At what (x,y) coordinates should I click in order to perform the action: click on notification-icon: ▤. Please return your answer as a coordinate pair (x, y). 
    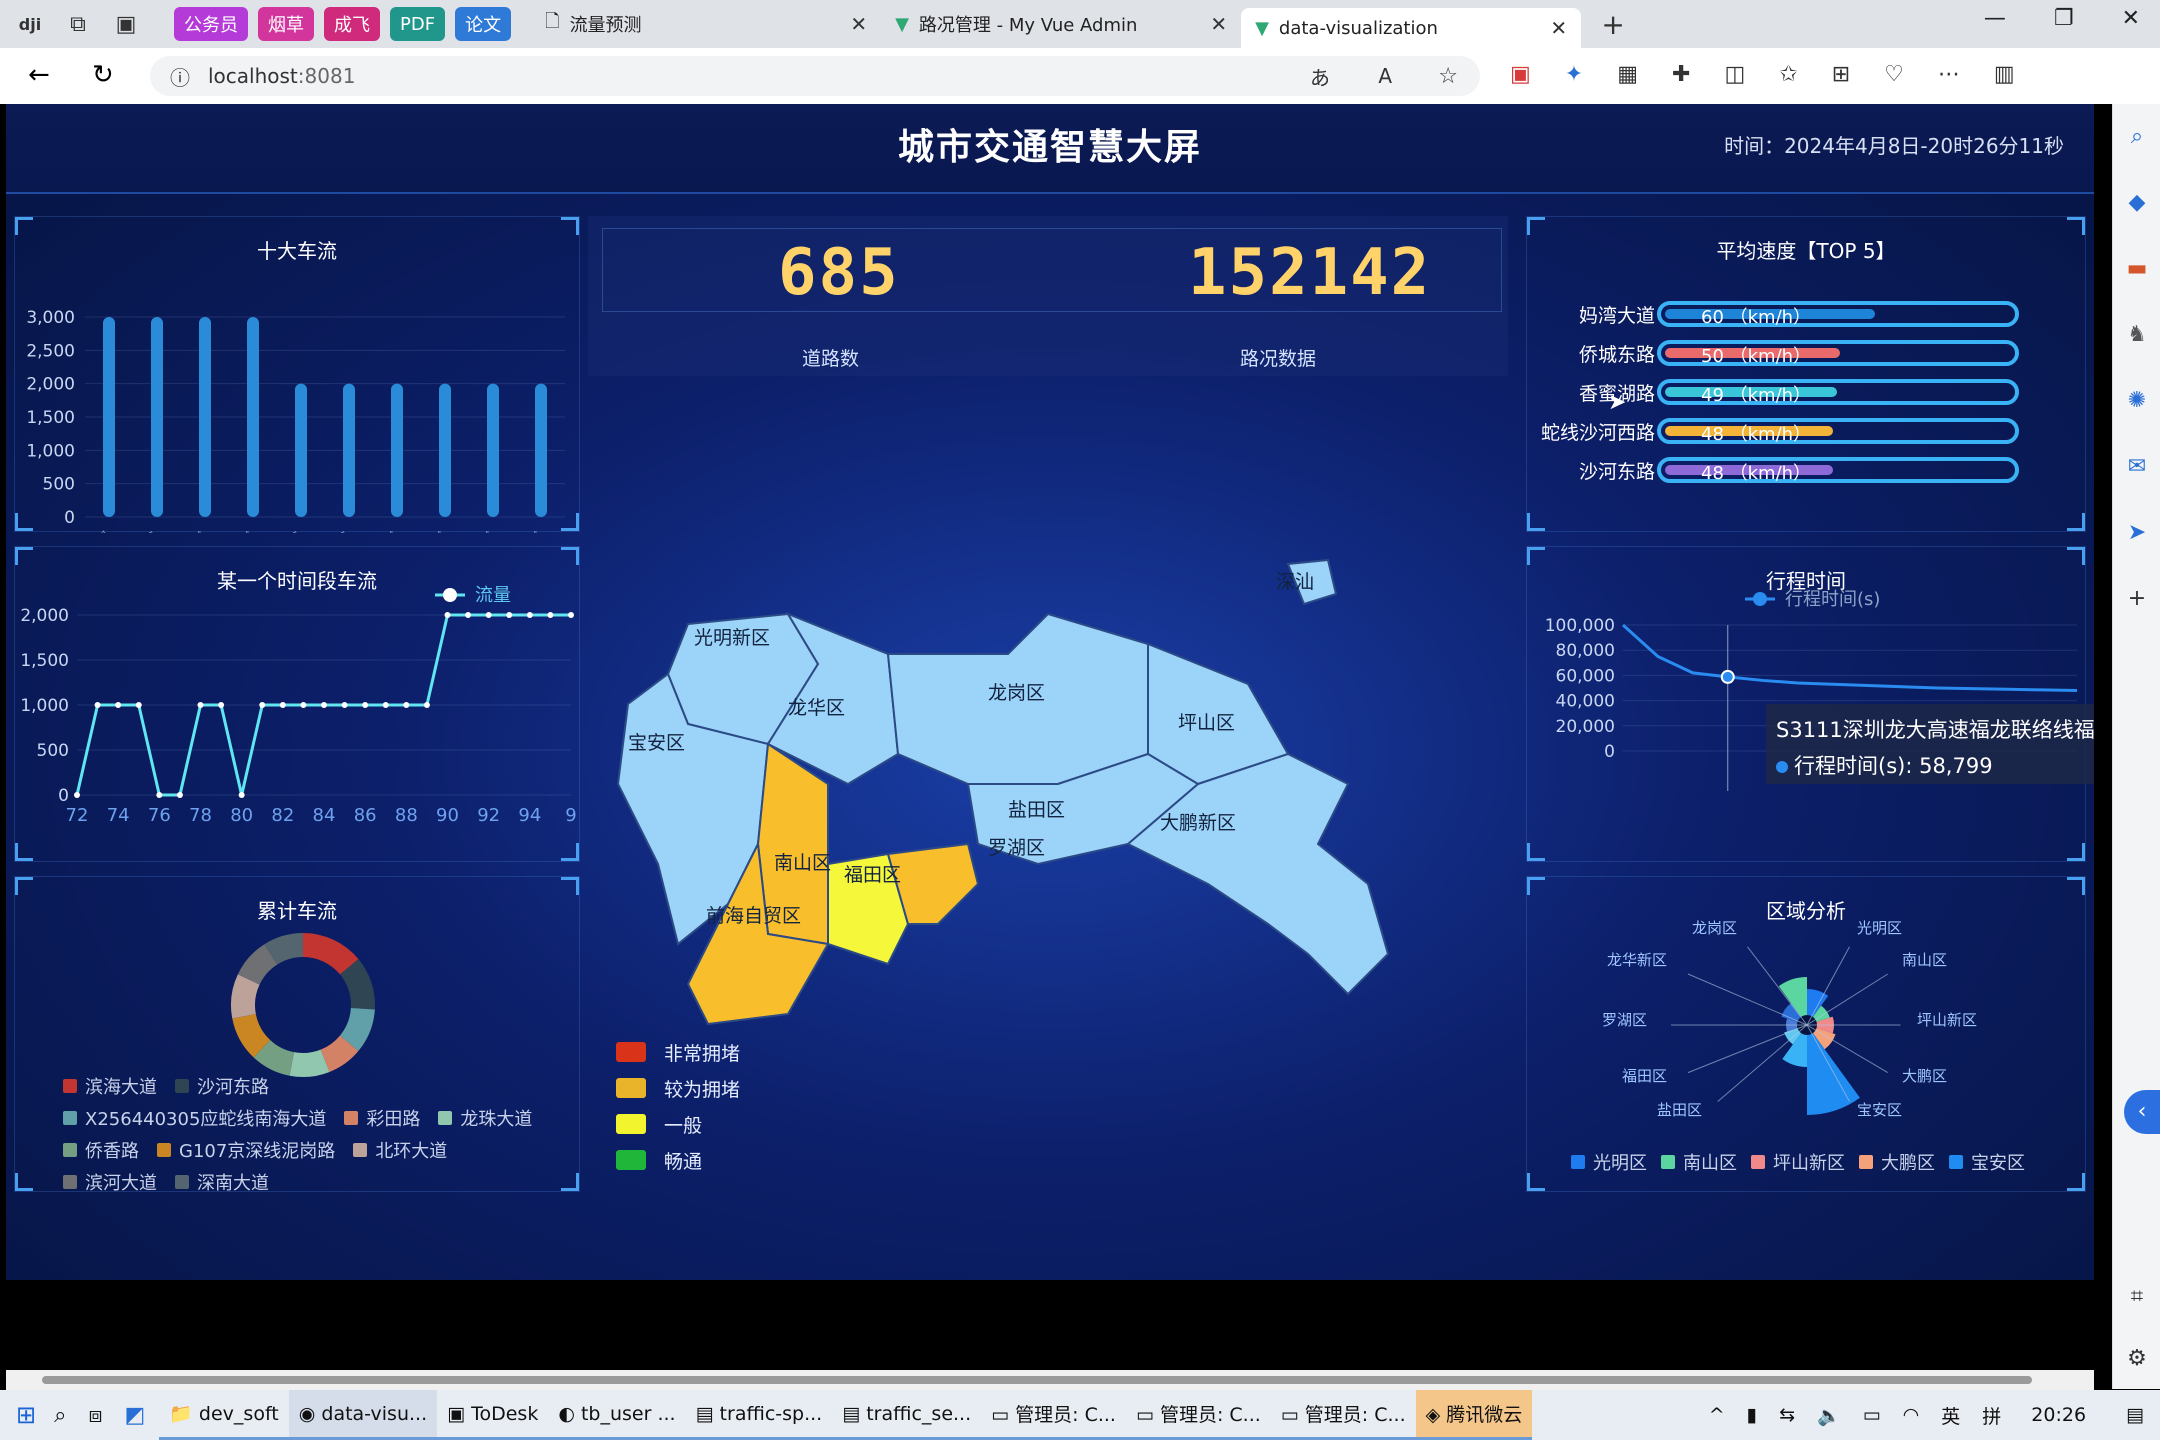
    Looking at the image, I should click on (2135, 1415).